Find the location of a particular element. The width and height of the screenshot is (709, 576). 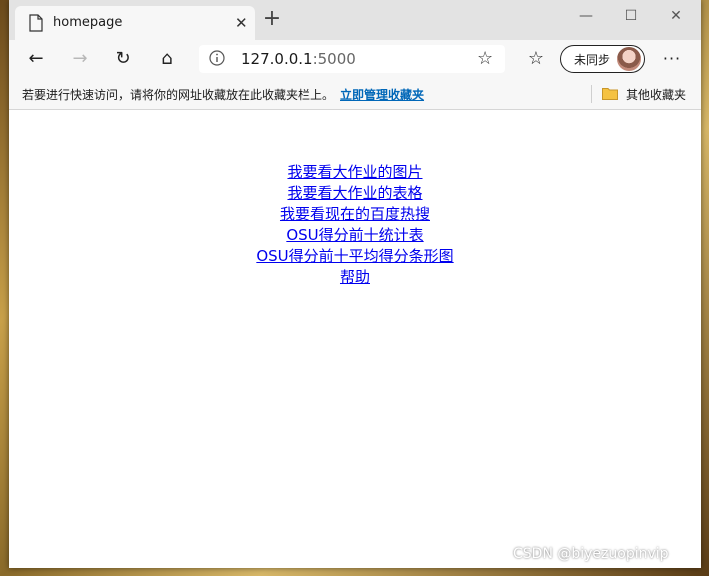

minimize-icon: — is located at coordinates (586, 16).